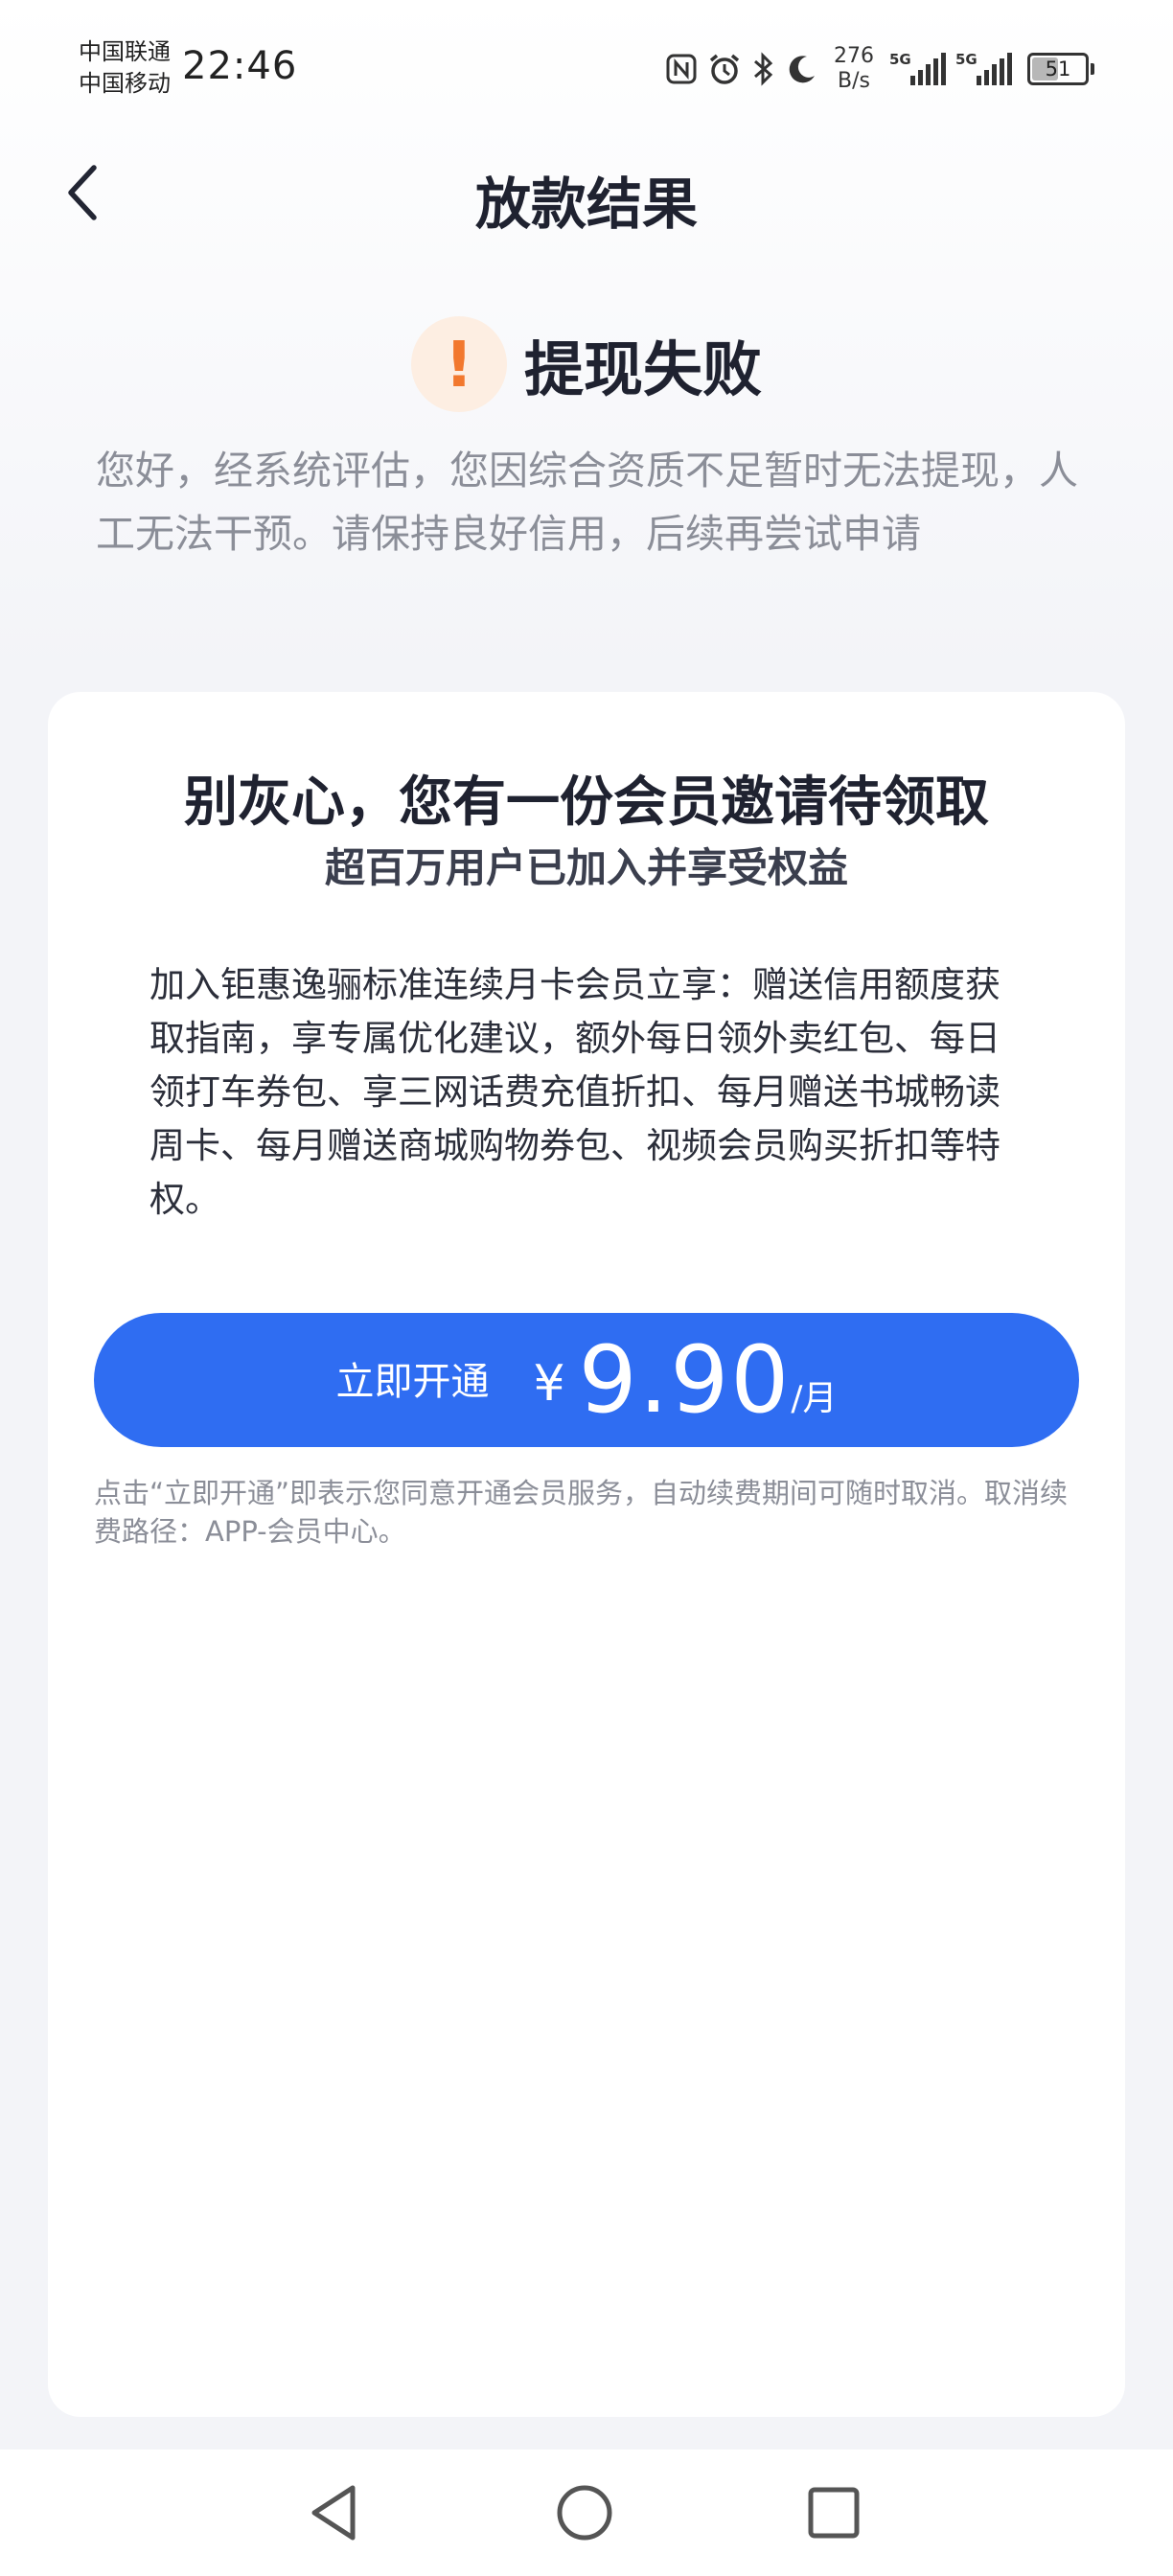 The width and height of the screenshot is (1173, 2576). I want to click on nav-bar: 放款结果, so click(586, 191).